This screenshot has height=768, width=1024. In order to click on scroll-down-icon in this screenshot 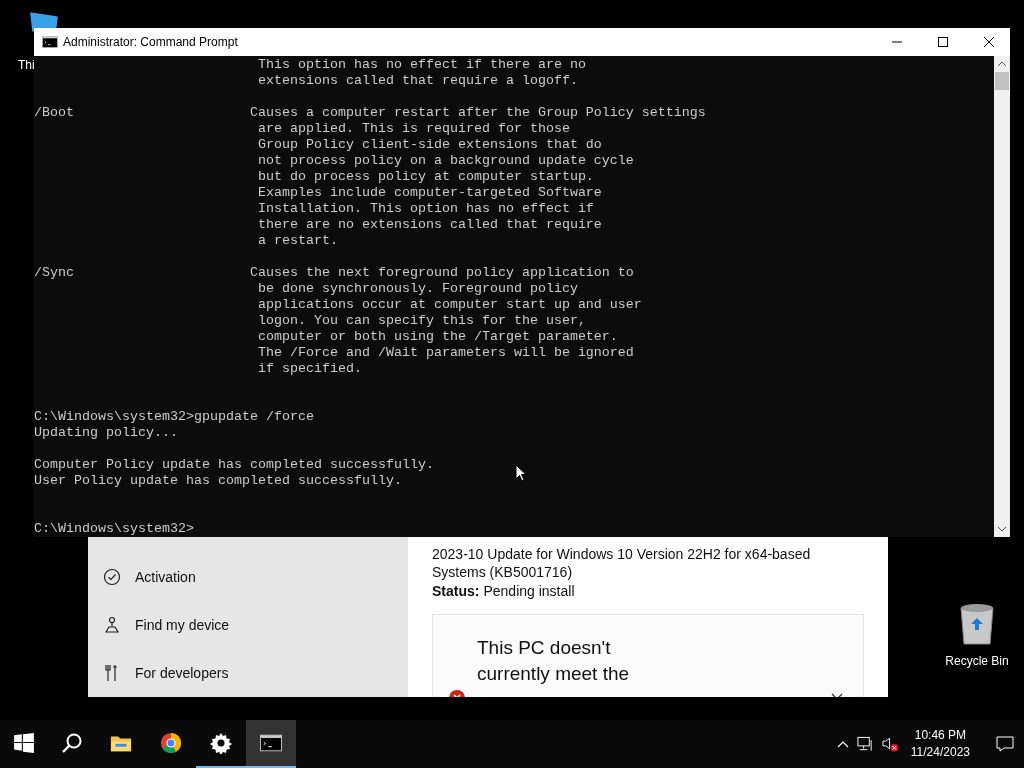, I will do `click(1002, 529)`.